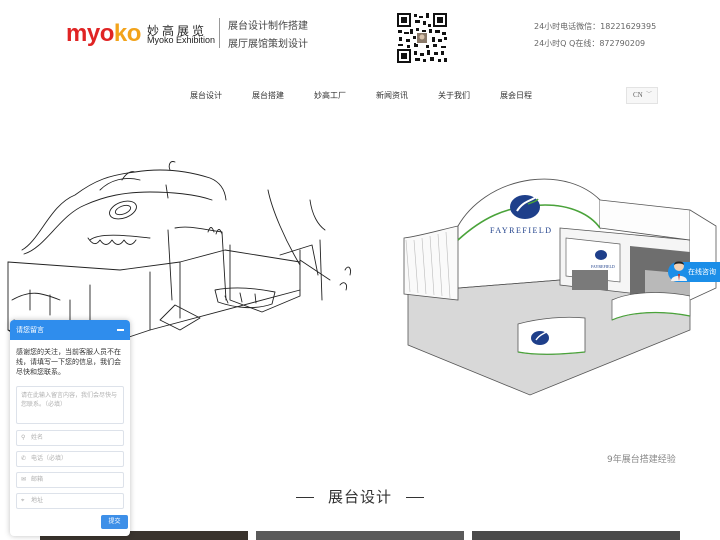 The image size is (720, 540). Describe the element at coordinates (37, 437) in the screenshot. I see `name-placeholder: 姓名` at that location.